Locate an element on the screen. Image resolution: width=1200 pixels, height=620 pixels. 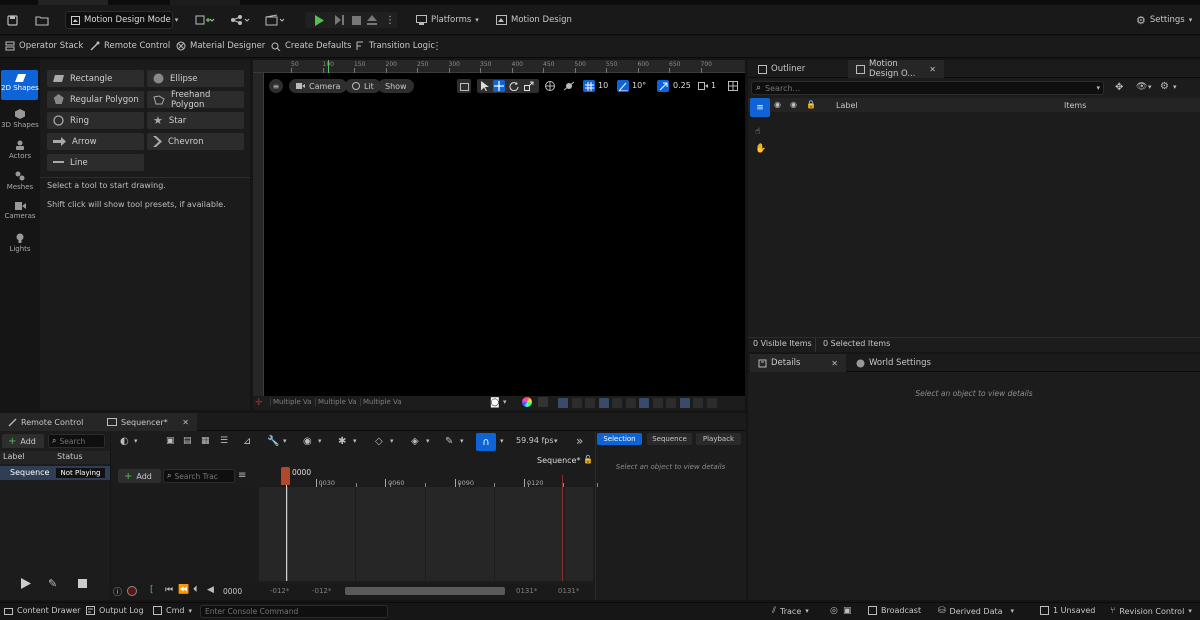
step-icon is located at coordinates (339, 20).